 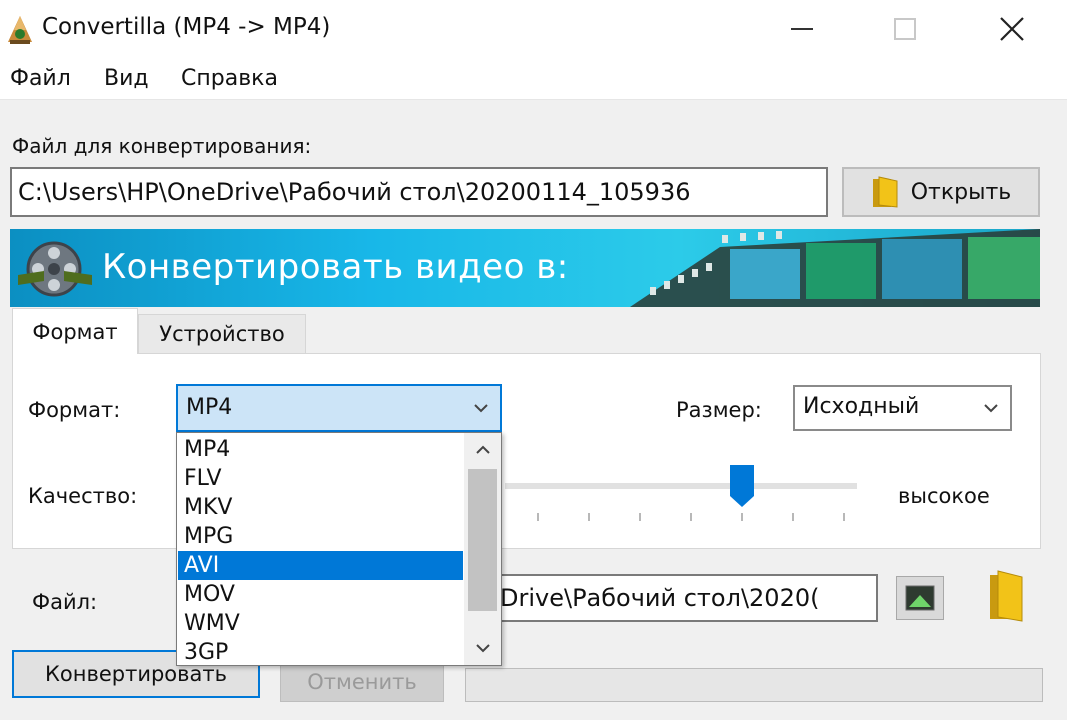 I want to click on quality-slider-track, so click(x=681, y=486).